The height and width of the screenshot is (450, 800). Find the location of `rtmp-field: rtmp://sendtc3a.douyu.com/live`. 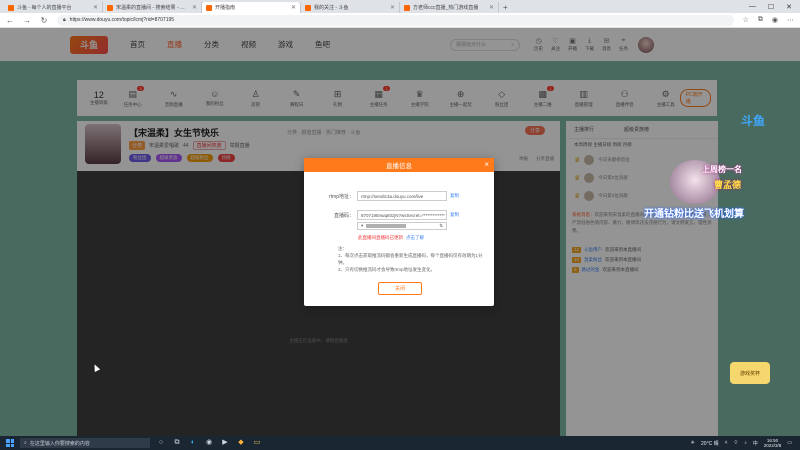

rtmp-field: rtmp://sendtc3a.douyu.com/live is located at coordinates (402, 196).